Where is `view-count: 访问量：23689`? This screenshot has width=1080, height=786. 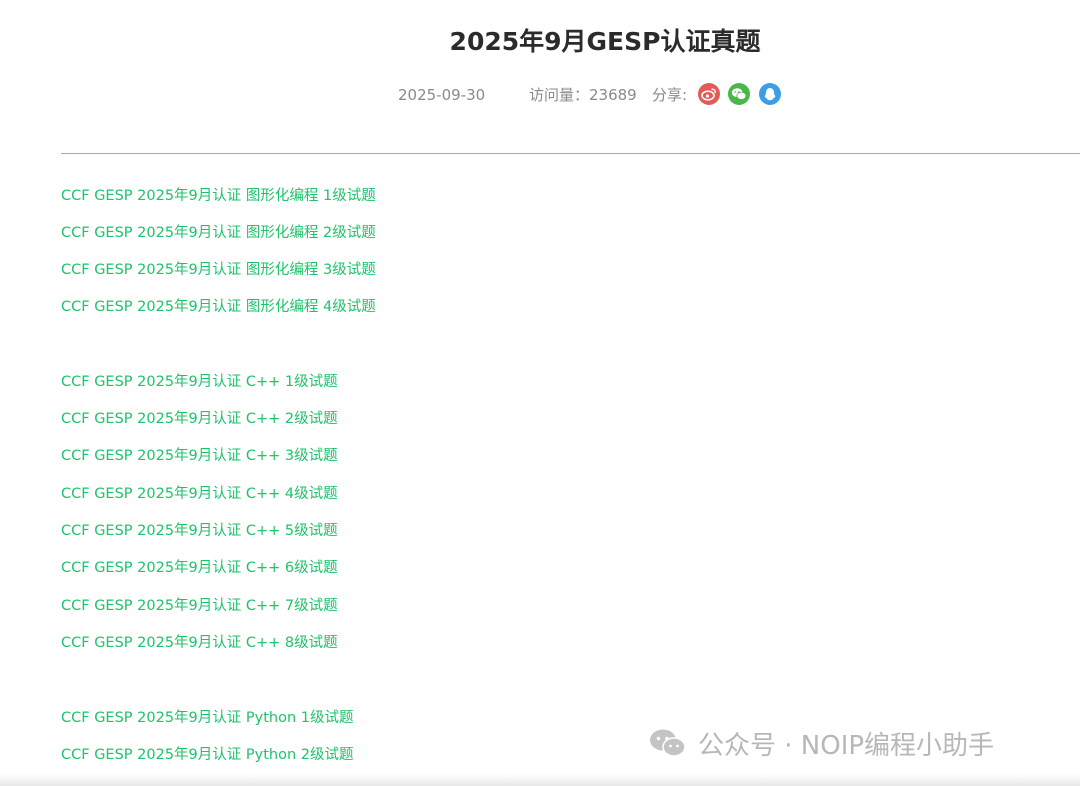
view-count: 访问量：23689 is located at coordinates (583, 95).